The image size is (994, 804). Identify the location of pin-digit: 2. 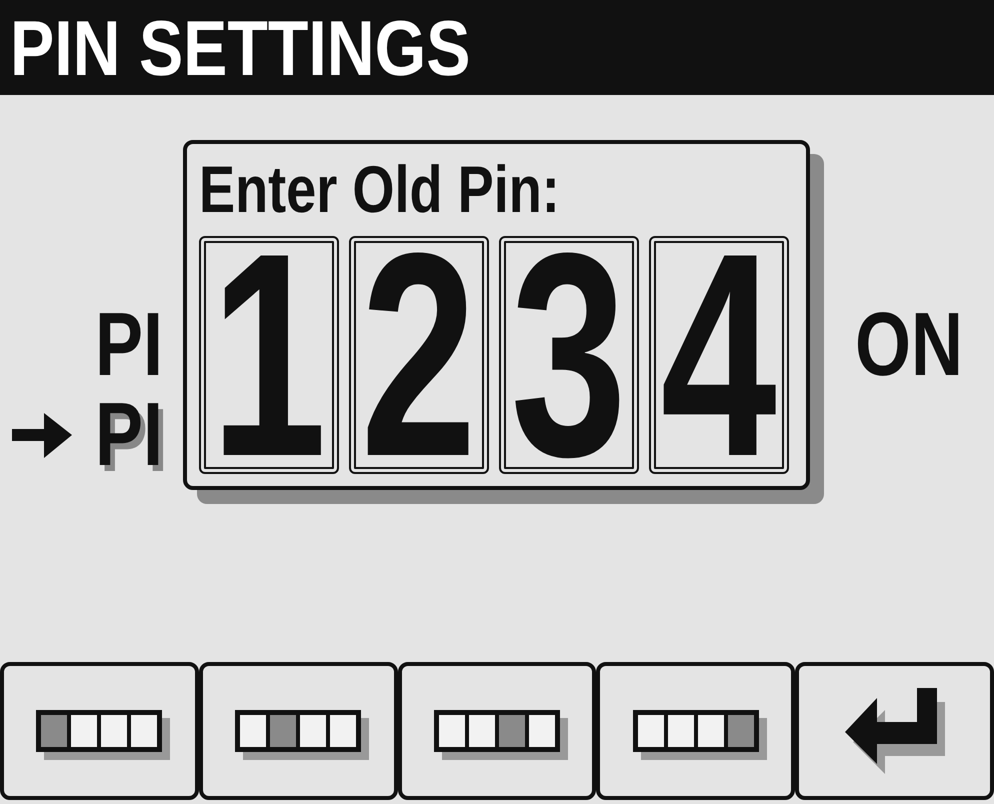
(419, 355).